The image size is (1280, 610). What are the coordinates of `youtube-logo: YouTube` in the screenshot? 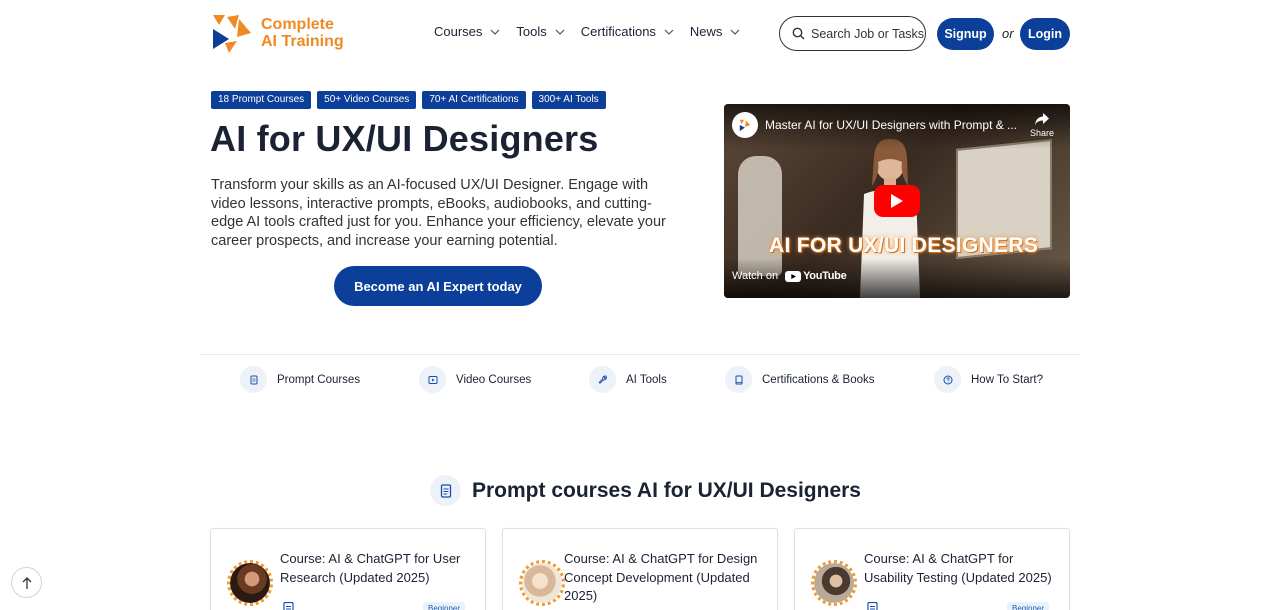 It's located at (816, 276).